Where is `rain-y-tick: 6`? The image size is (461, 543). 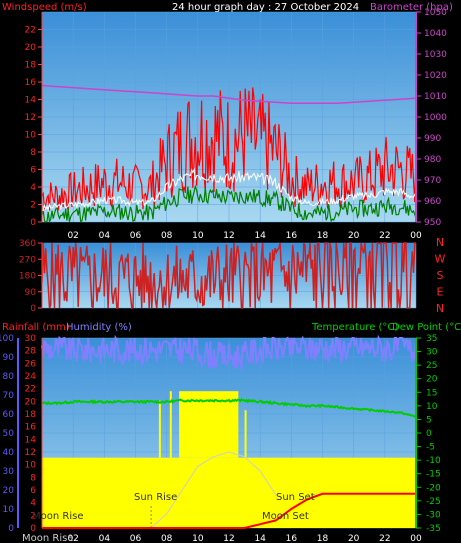
rain-y-tick: 6 is located at coordinates (33, 491).